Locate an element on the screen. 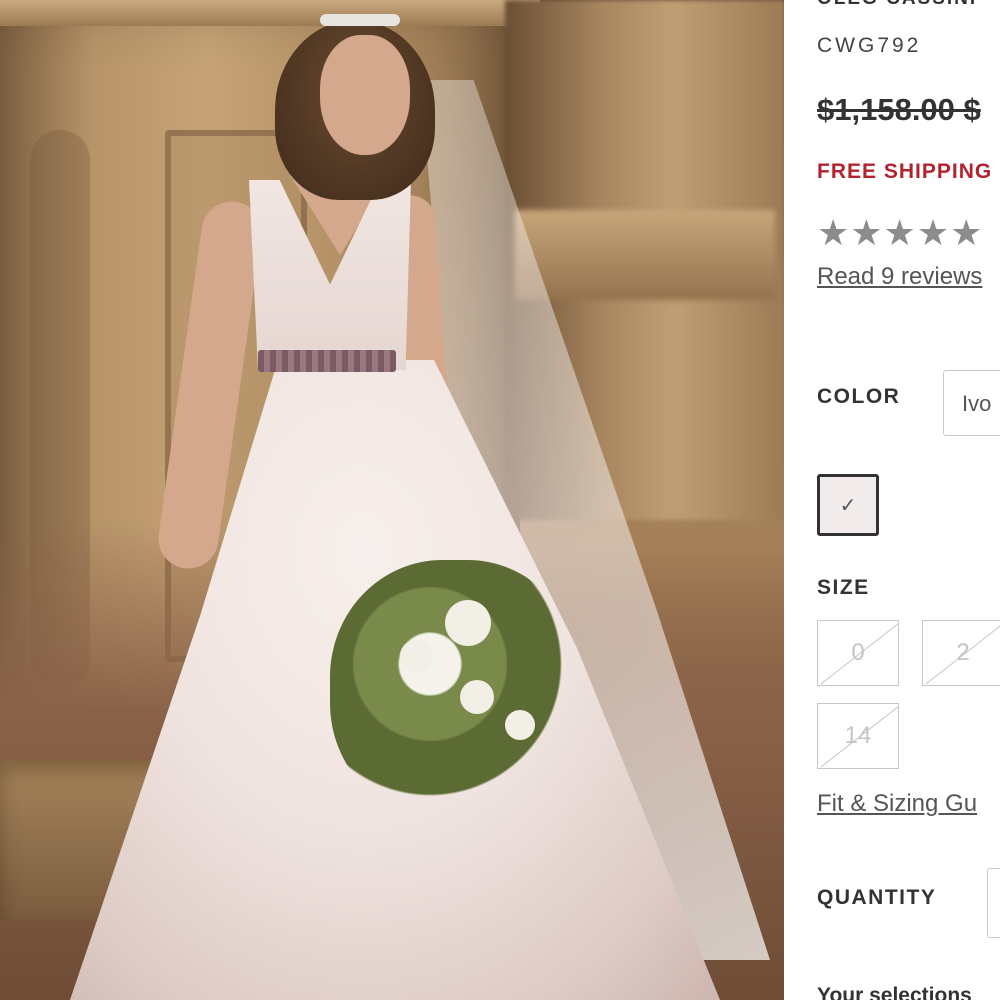  color-label: COLOR is located at coordinates (859, 396).